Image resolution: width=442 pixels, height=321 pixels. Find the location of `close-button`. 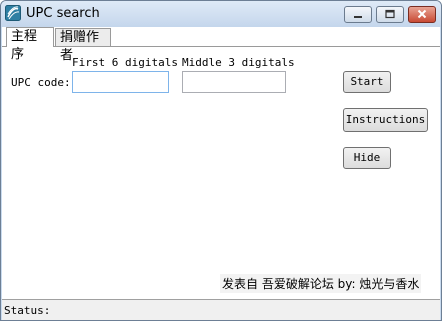

close-button is located at coordinates (422, 14).